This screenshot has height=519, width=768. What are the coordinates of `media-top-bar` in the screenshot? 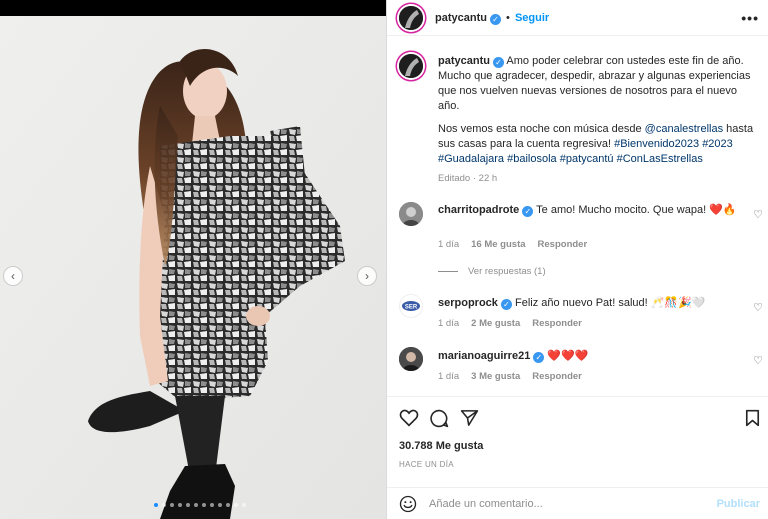 It's located at (193, 8).